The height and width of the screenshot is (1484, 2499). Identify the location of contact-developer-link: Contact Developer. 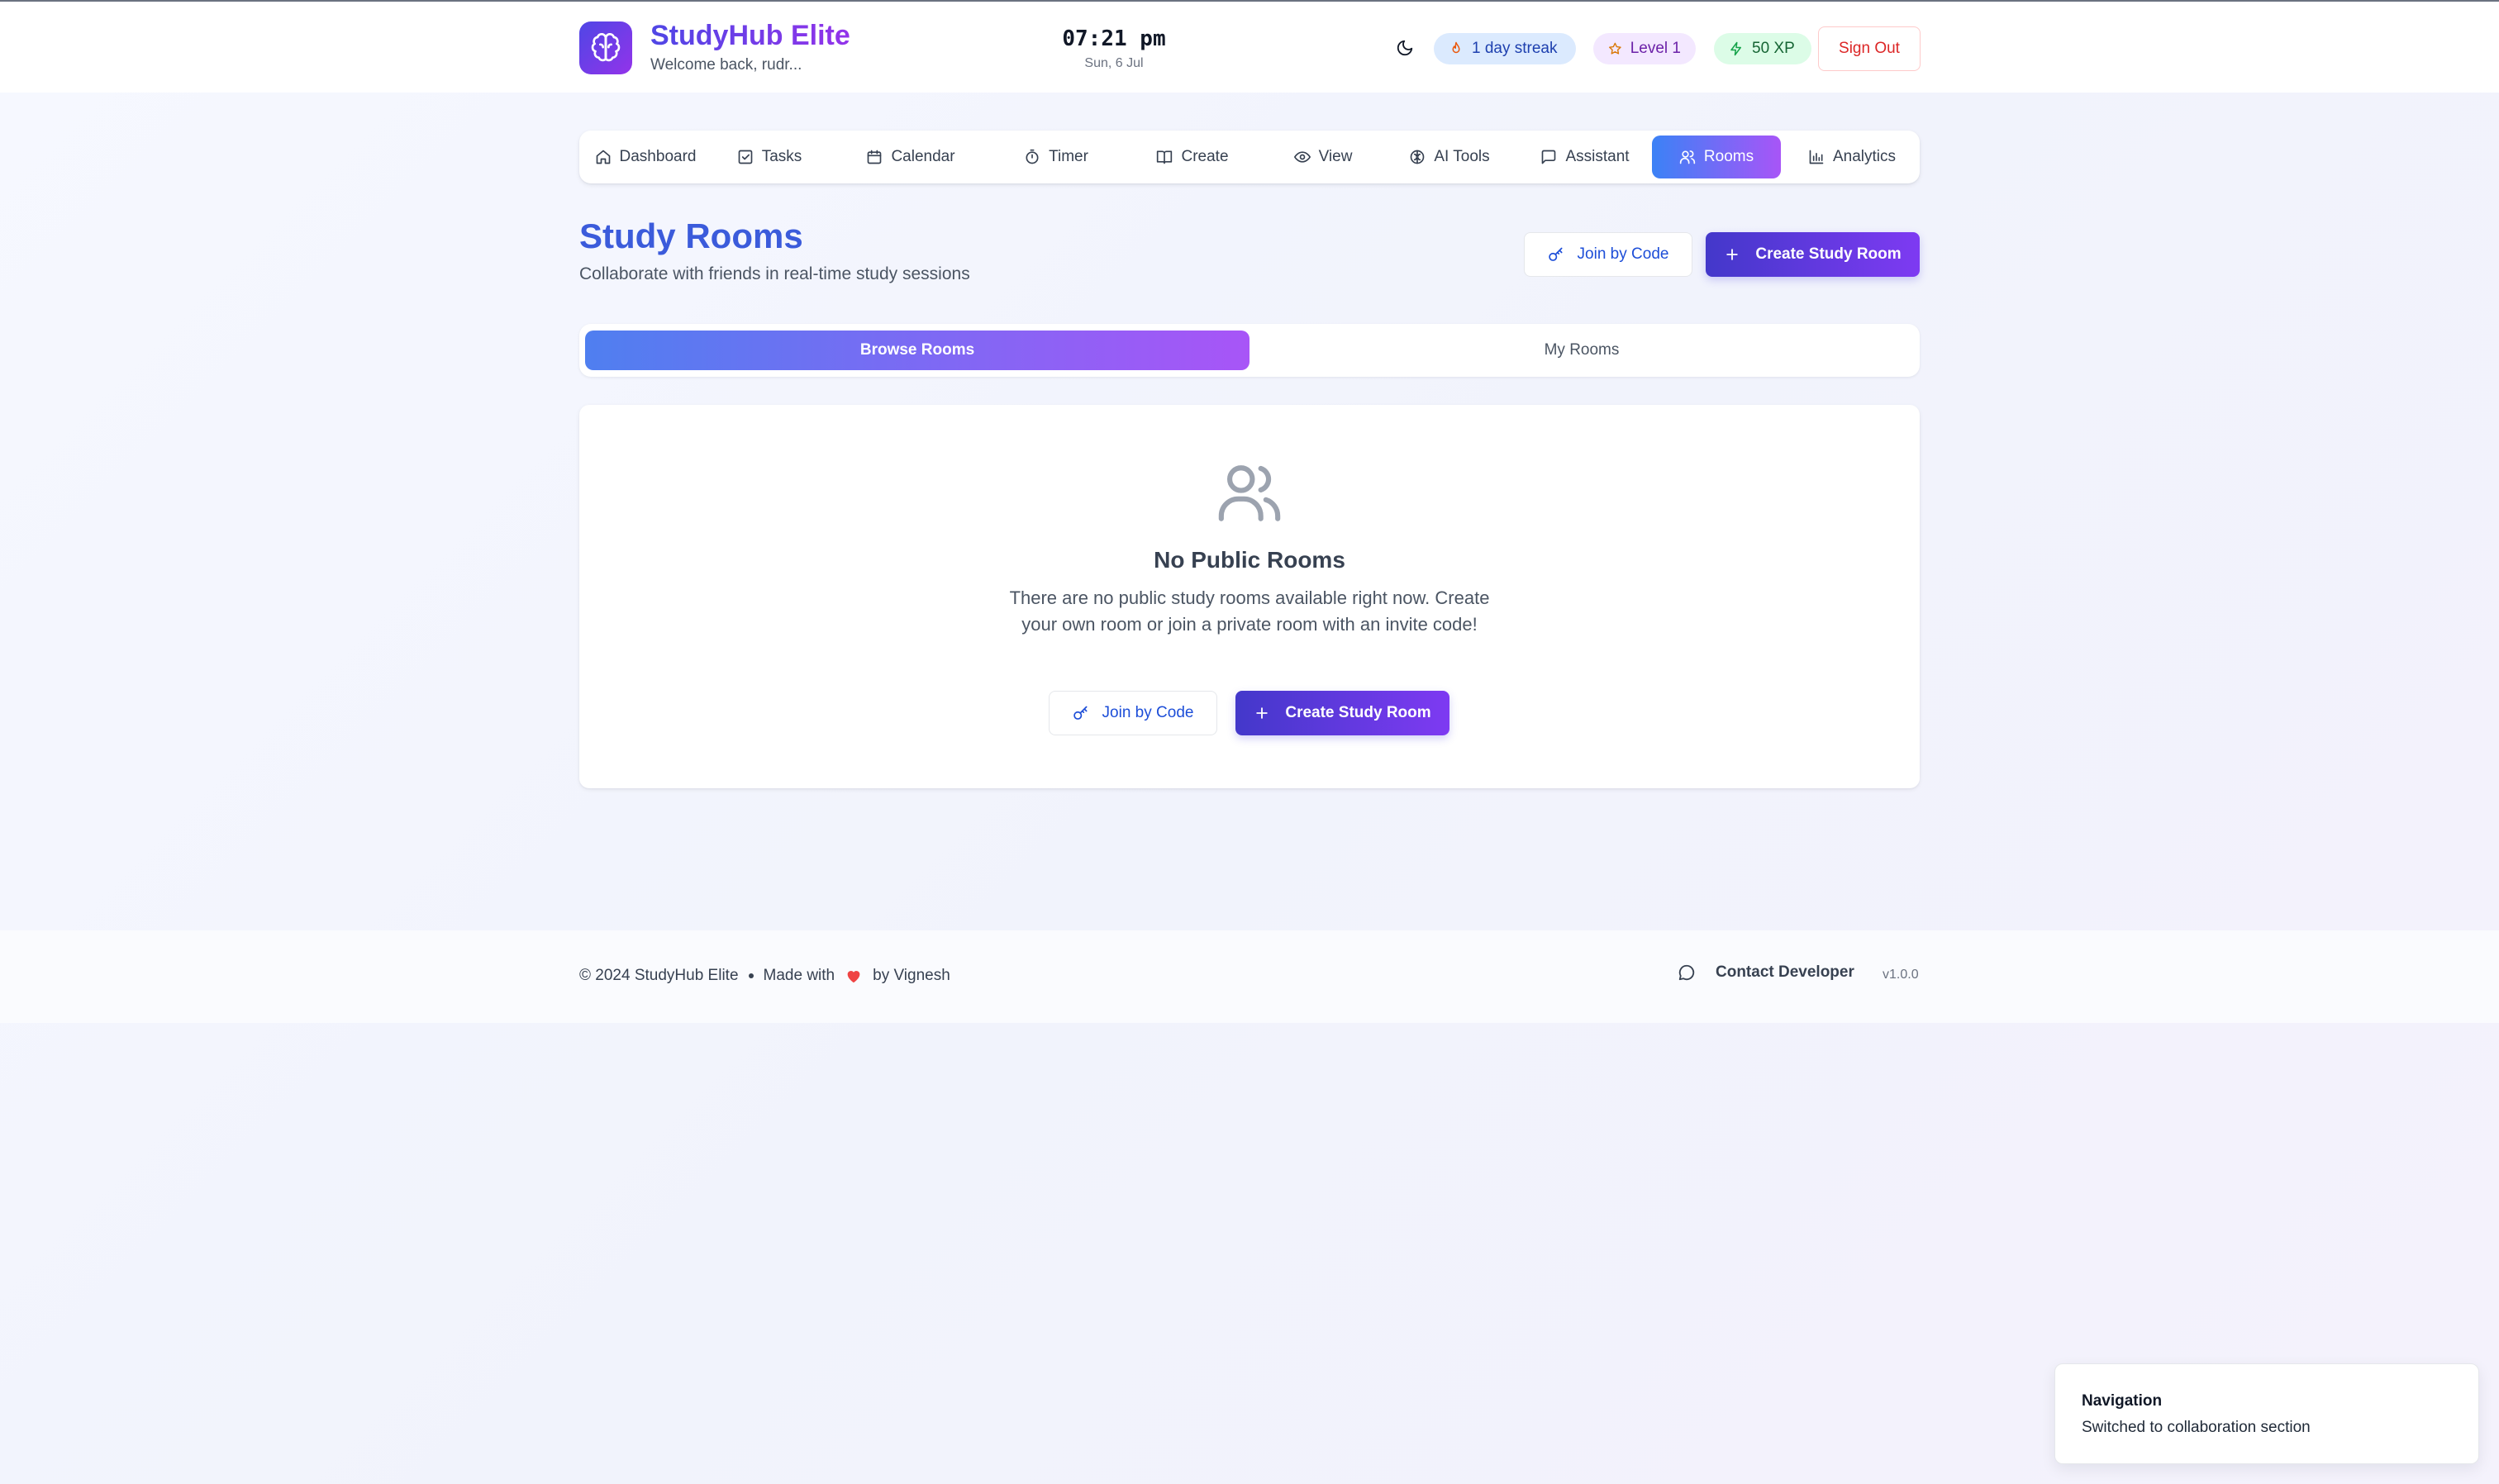
(1766, 972).